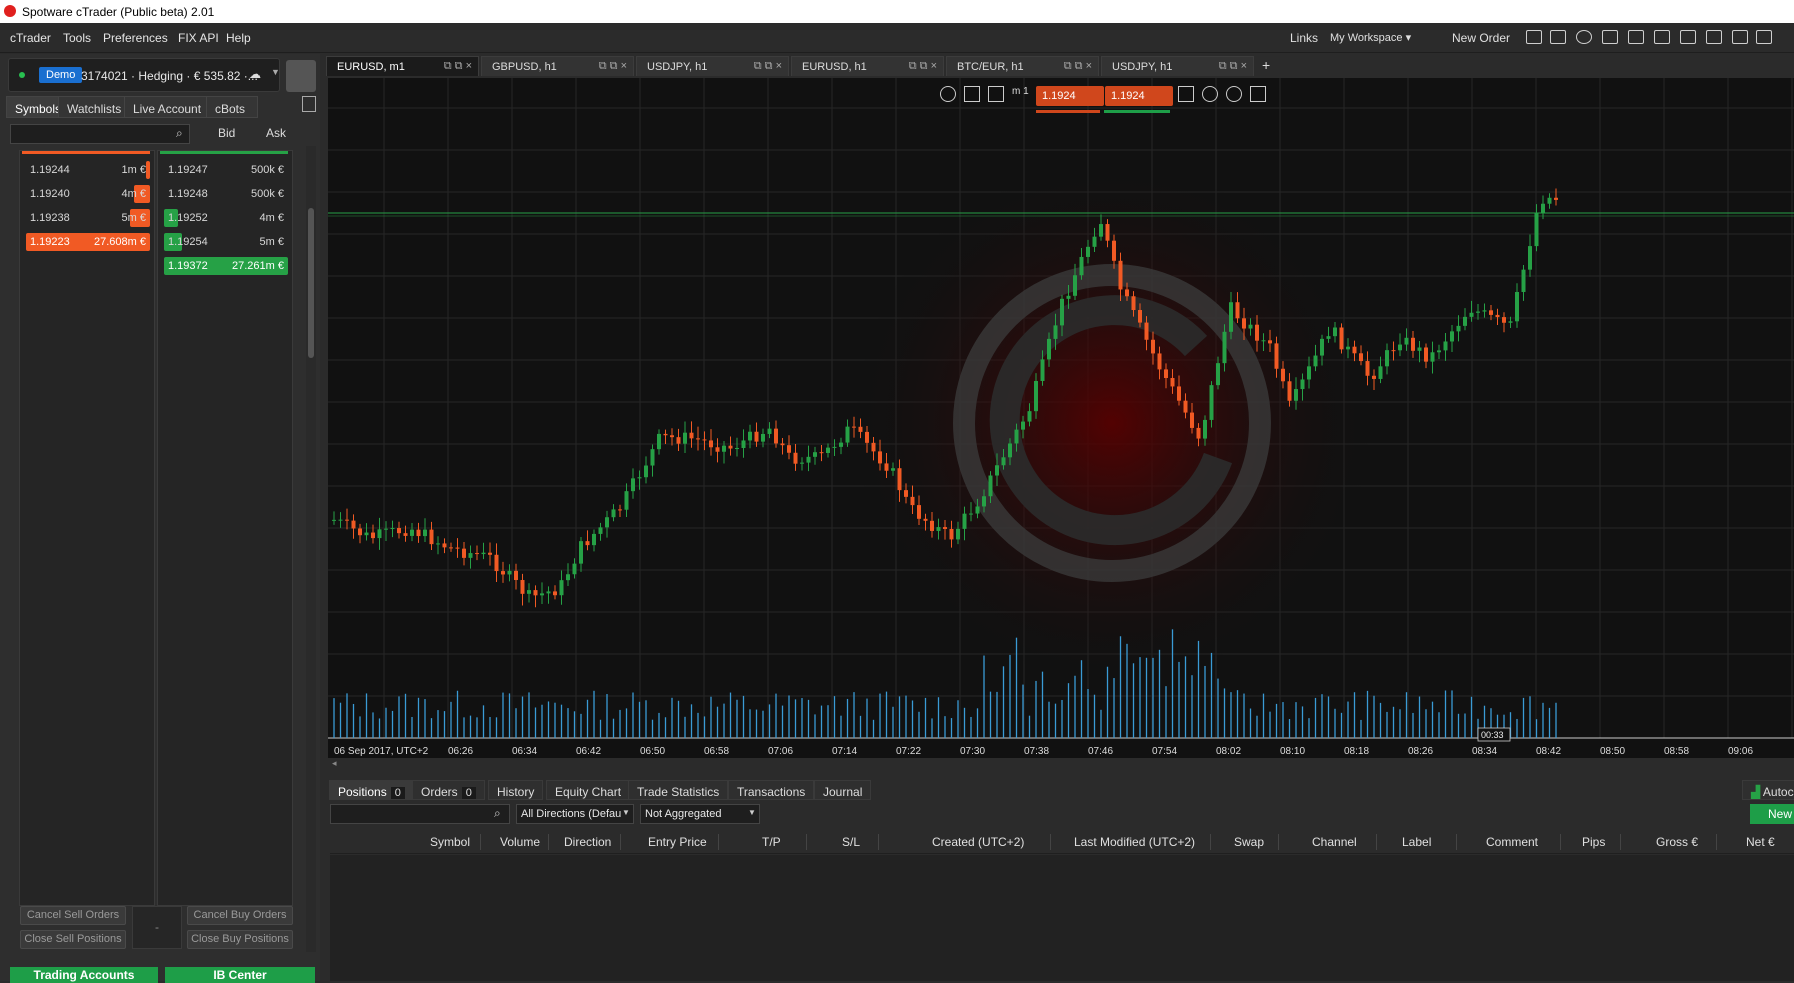 The image size is (1794, 983). I want to click on fullscreen-icon, so click(1764, 37).